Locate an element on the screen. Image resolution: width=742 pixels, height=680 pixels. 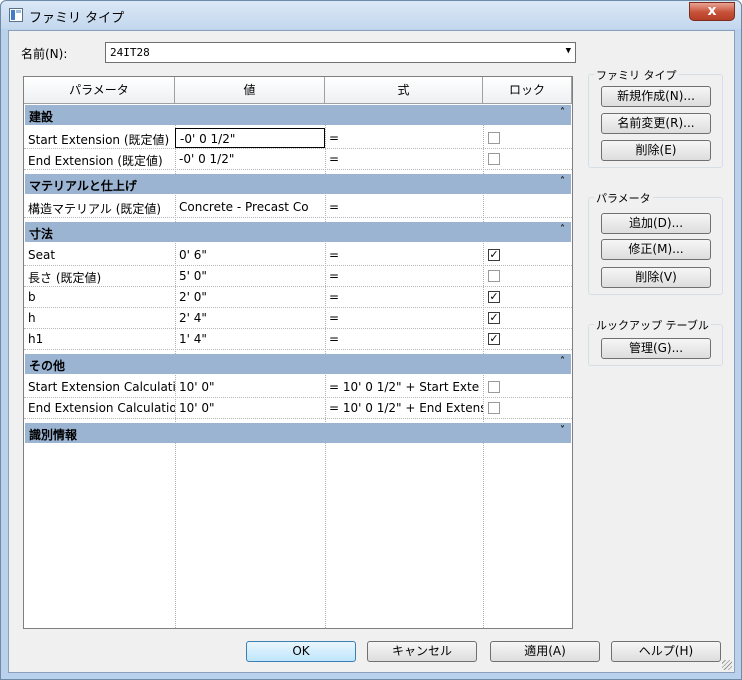
ok-button: OK is located at coordinates (301, 651).